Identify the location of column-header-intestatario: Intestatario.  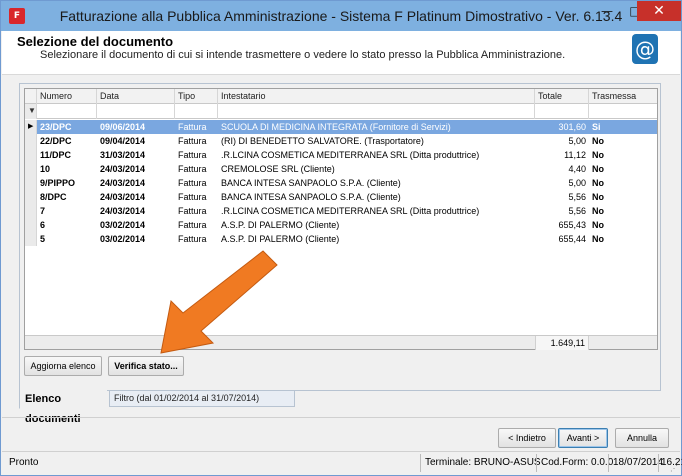
(376, 96).